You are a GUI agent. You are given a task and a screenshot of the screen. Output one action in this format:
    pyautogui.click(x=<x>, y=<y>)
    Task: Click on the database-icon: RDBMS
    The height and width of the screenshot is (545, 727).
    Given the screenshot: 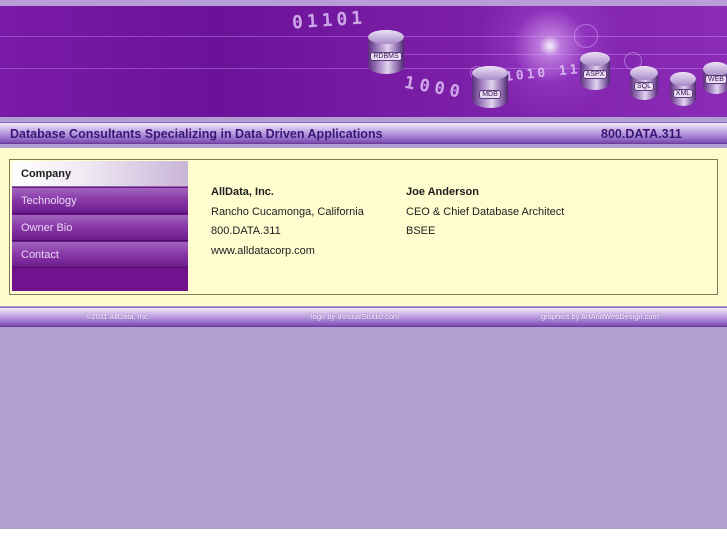 What is the action you would take?
    pyautogui.click(x=386, y=52)
    